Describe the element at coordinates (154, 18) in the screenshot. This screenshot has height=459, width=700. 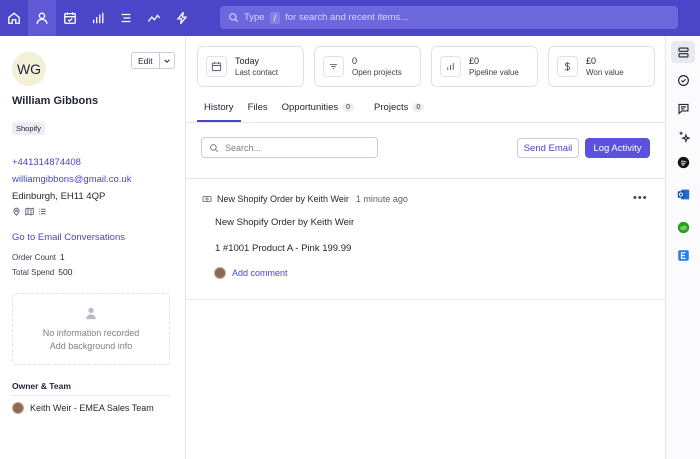
I see `trend-icon` at that location.